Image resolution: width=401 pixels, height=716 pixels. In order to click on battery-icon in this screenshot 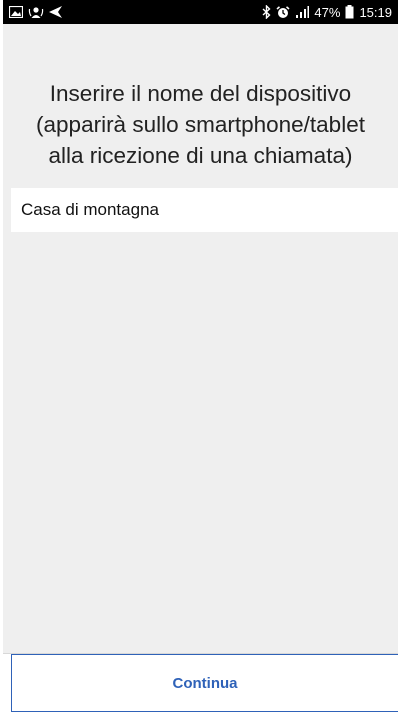, I will do `click(349, 12)`.